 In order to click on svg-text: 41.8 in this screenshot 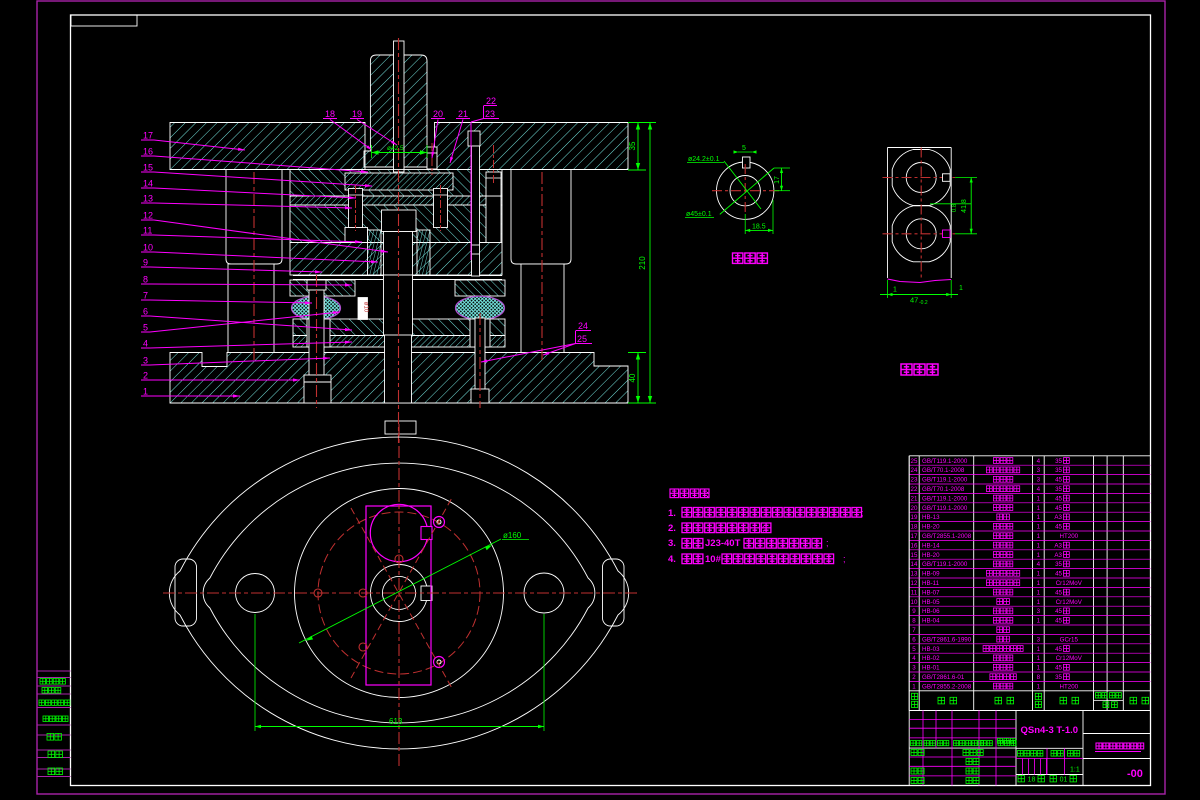, I will do `click(964, 206)`.